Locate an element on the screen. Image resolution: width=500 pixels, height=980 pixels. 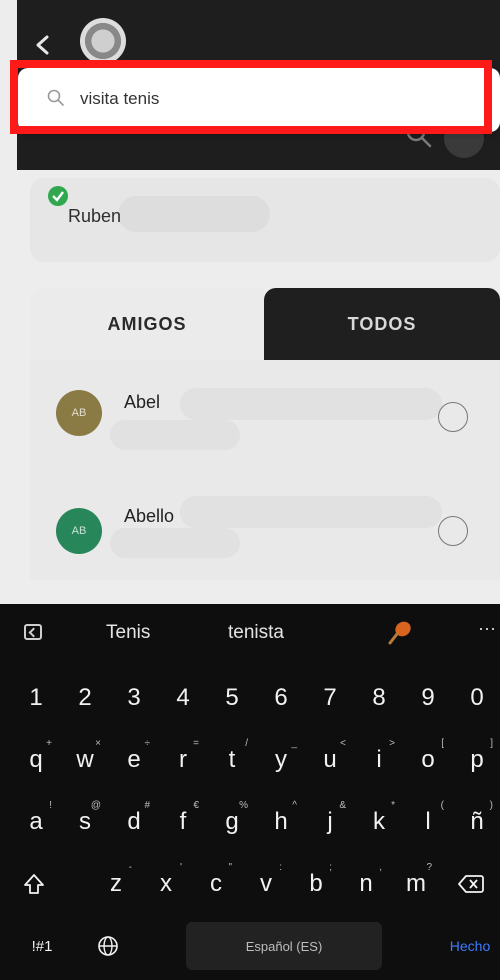
key-m: m? is located at coordinates (416, 884).